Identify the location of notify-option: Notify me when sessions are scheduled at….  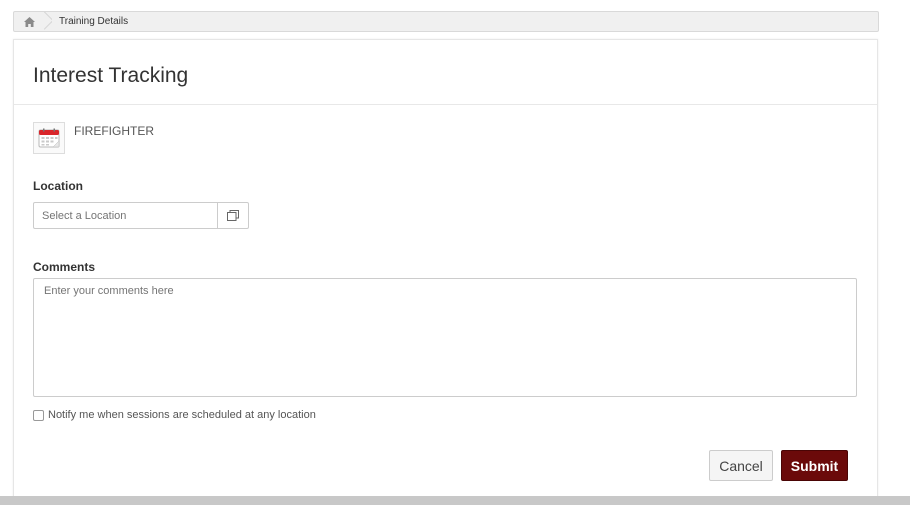
(174, 415).